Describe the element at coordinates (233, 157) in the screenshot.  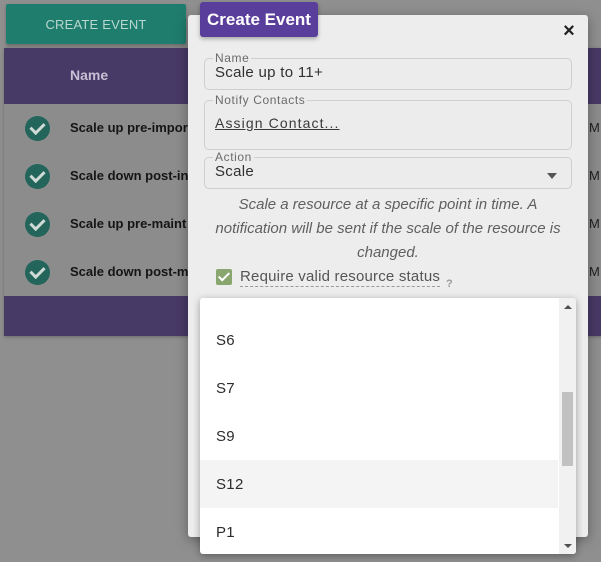
I see `action-field-label: Action` at that location.